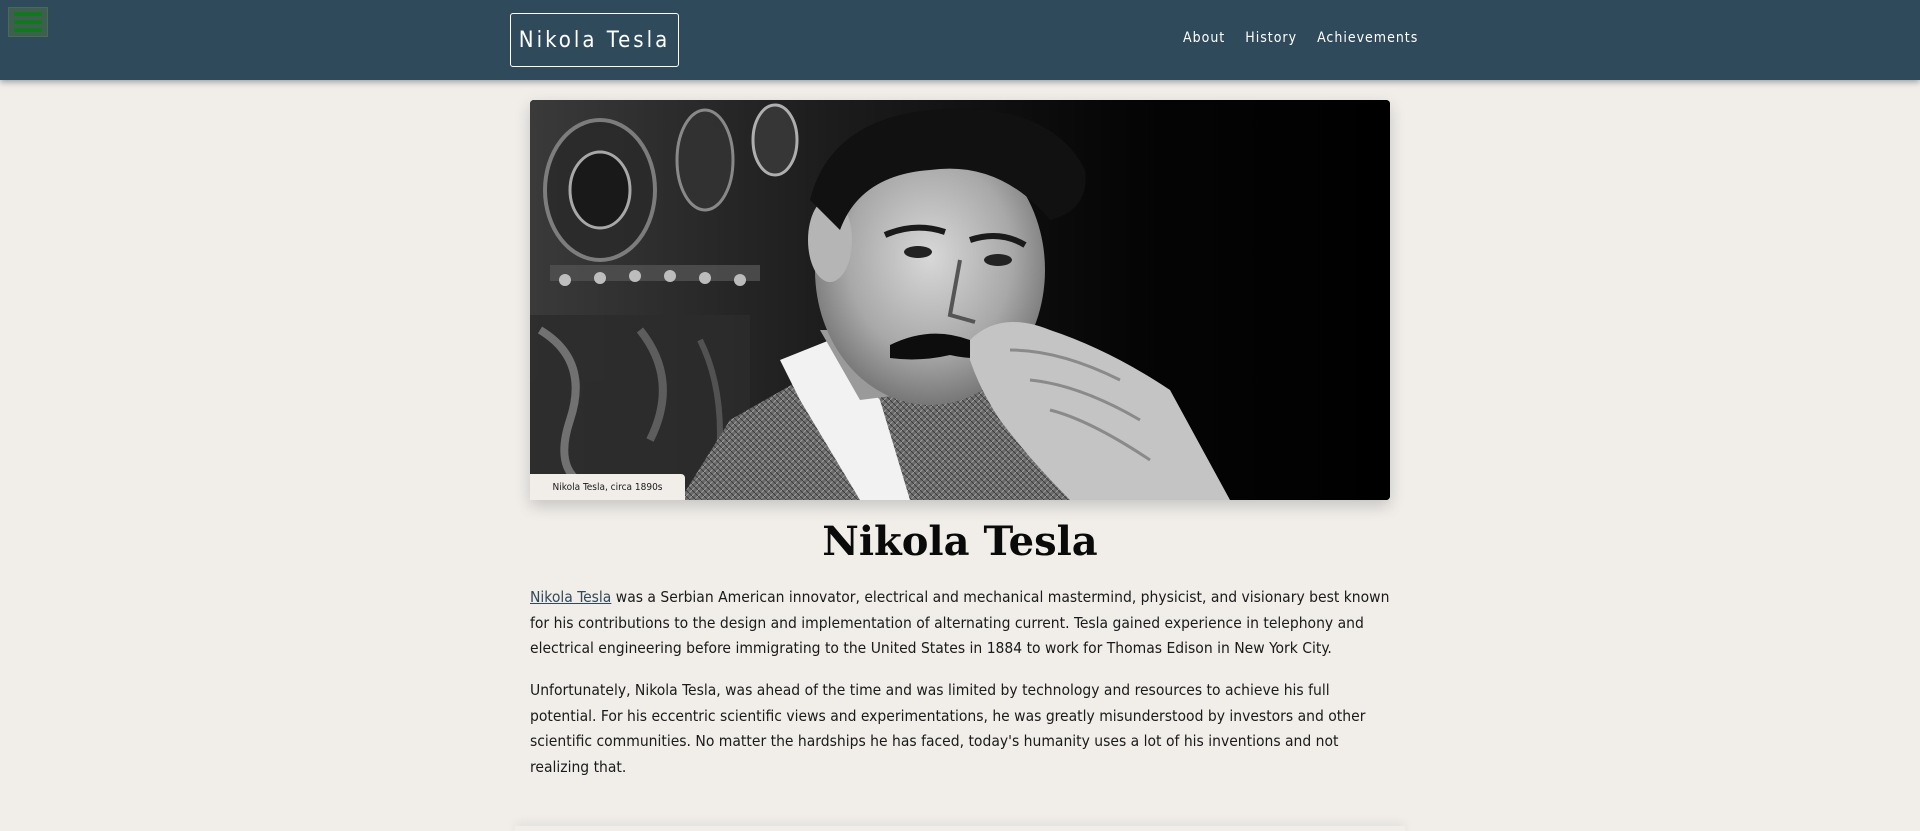 This screenshot has height=831, width=1920. Describe the element at coordinates (960, 828) in the screenshot. I see `next-section-card` at that location.